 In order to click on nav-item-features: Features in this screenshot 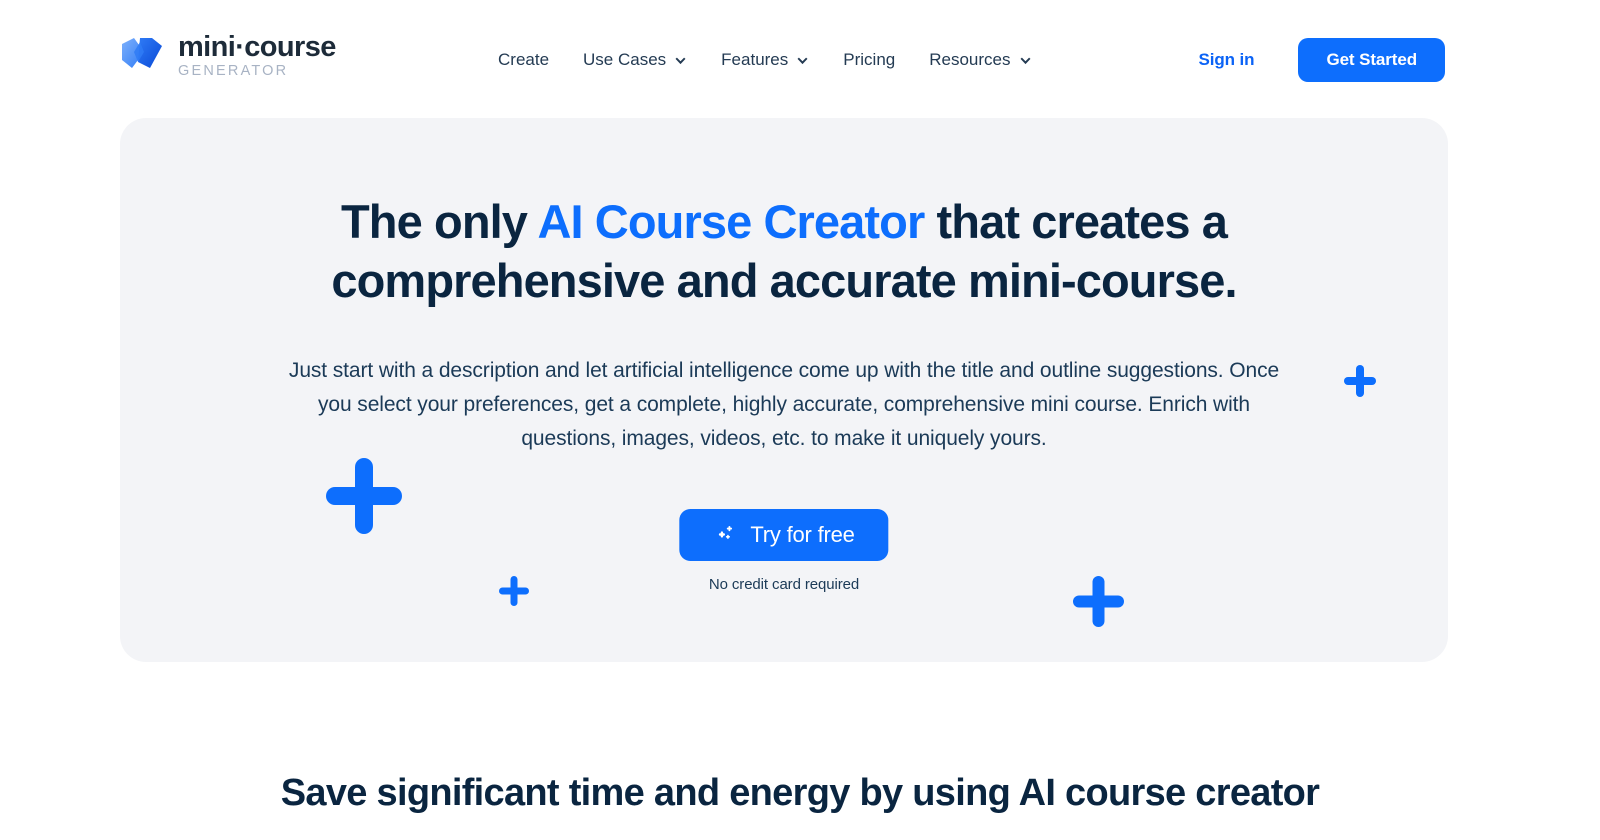, I will do `click(765, 60)`.